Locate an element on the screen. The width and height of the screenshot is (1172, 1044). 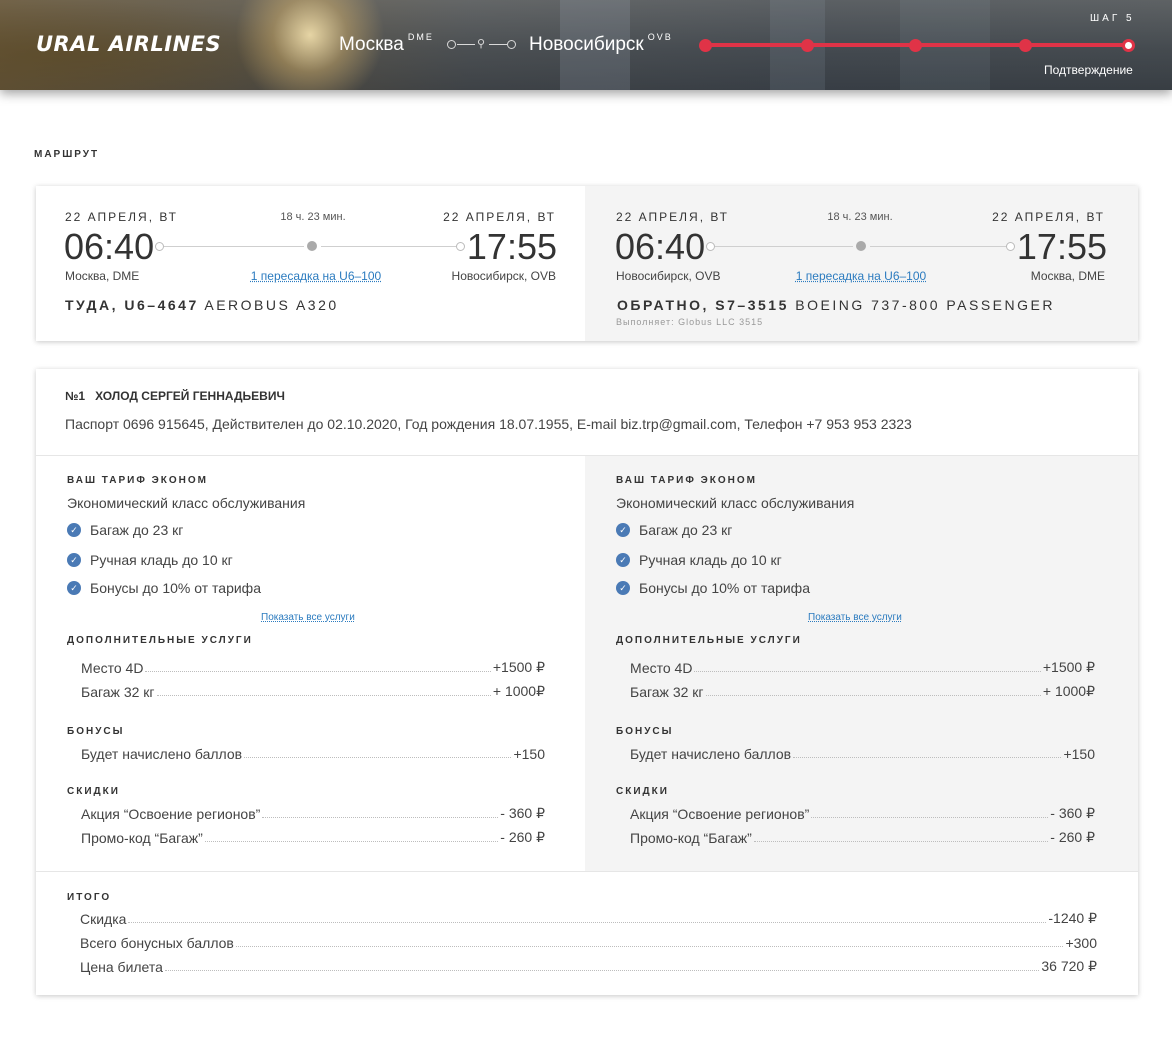
airline-logo: URAL AIRLINES is located at coordinates (128, 44).